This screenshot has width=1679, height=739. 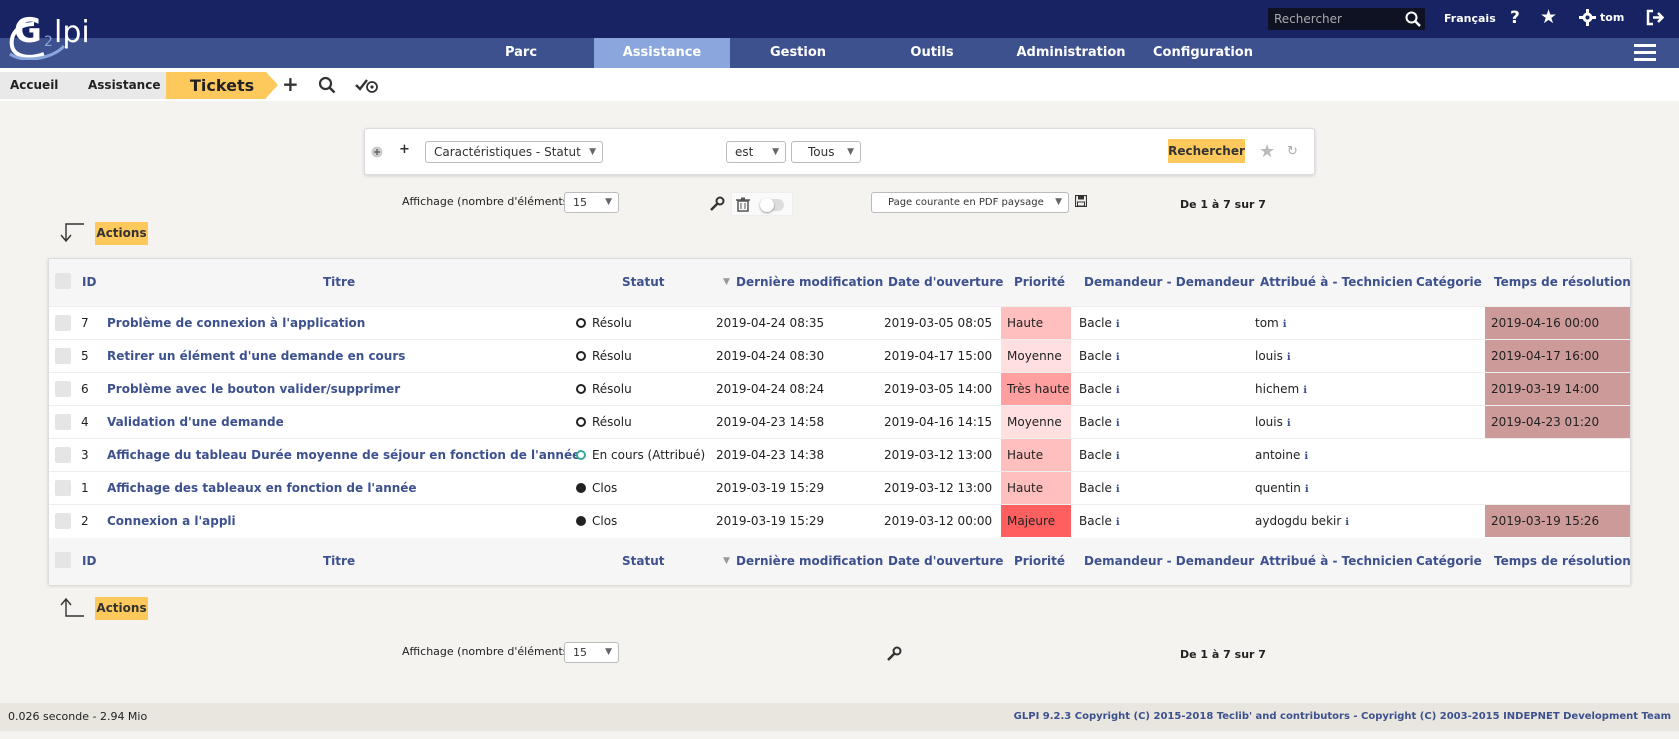 What do you see at coordinates (1645, 53) in the screenshot?
I see `hamburger-menu-icon` at bounding box center [1645, 53].